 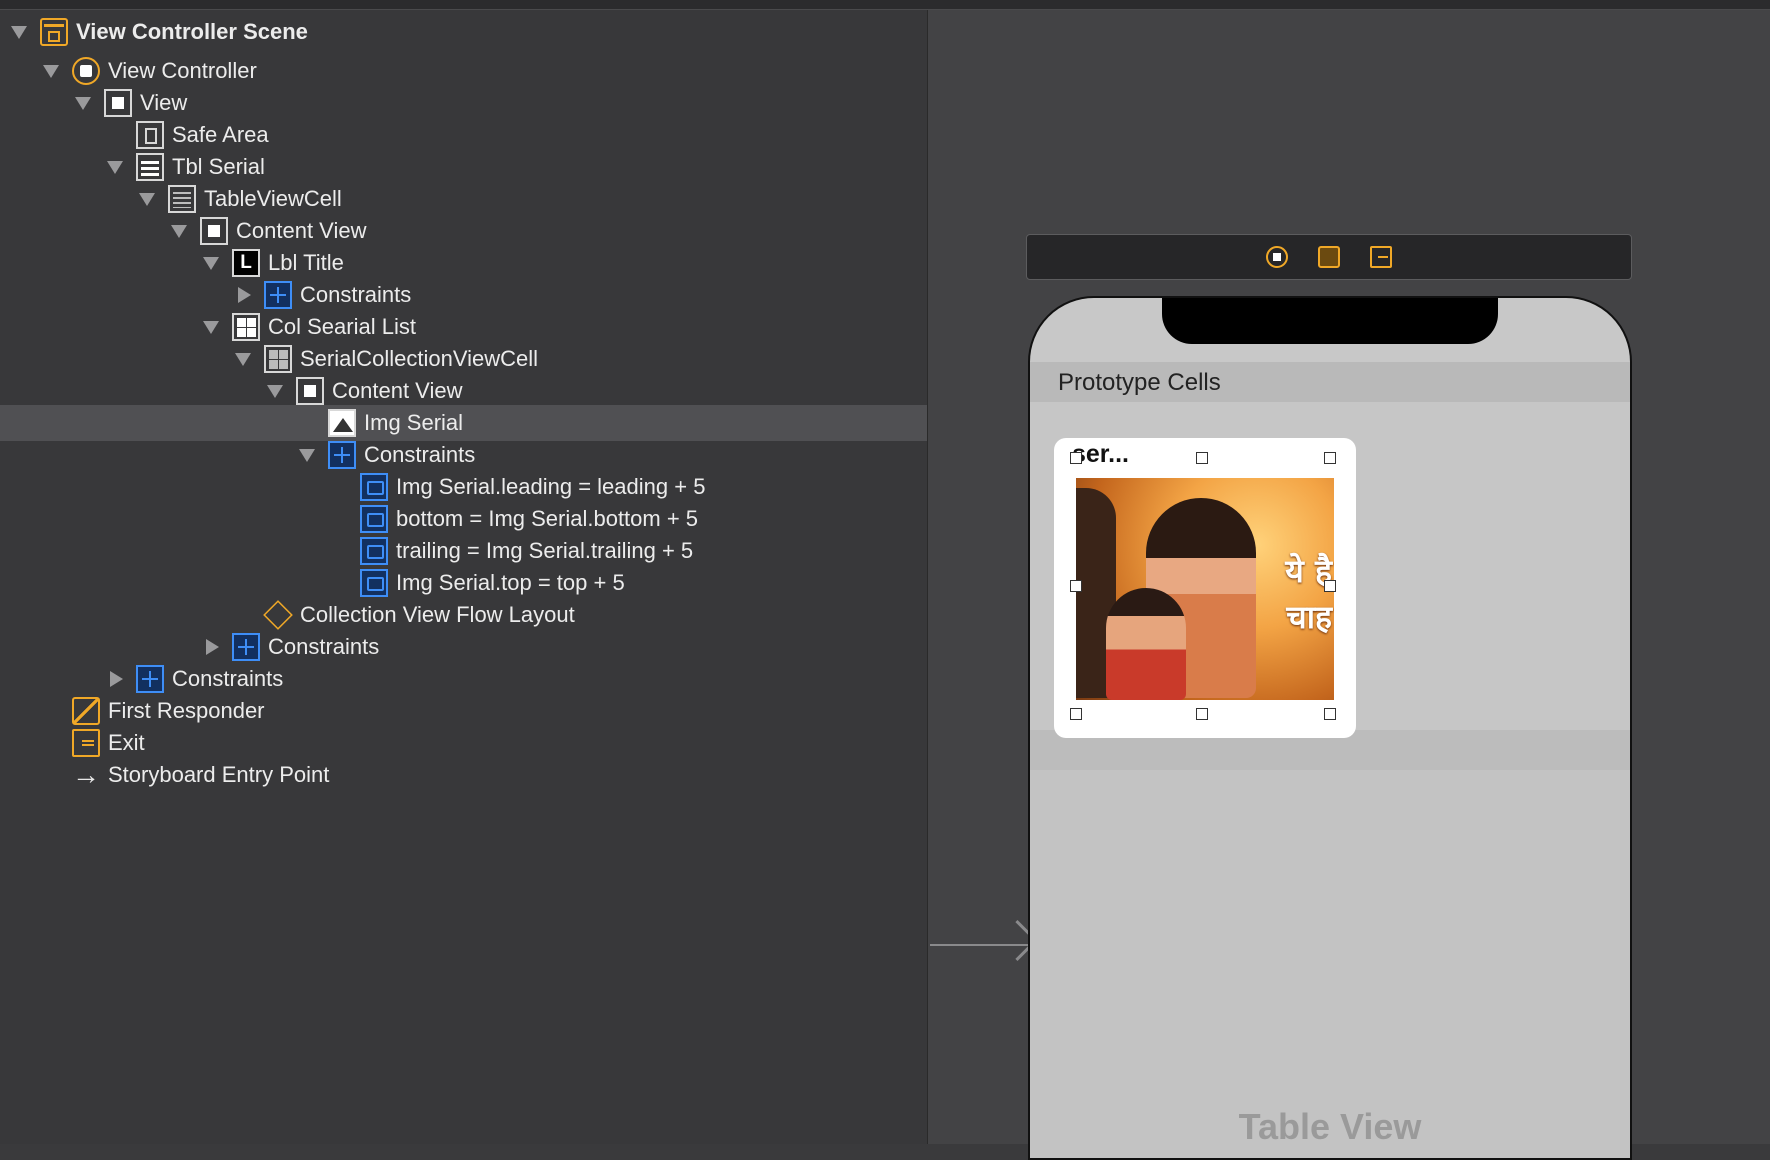 What do you see at coordinates (463, 199) in the screenshot?
I see `outline-row-tableviewcell: TableViewCell` at bounding box center [463, 199].